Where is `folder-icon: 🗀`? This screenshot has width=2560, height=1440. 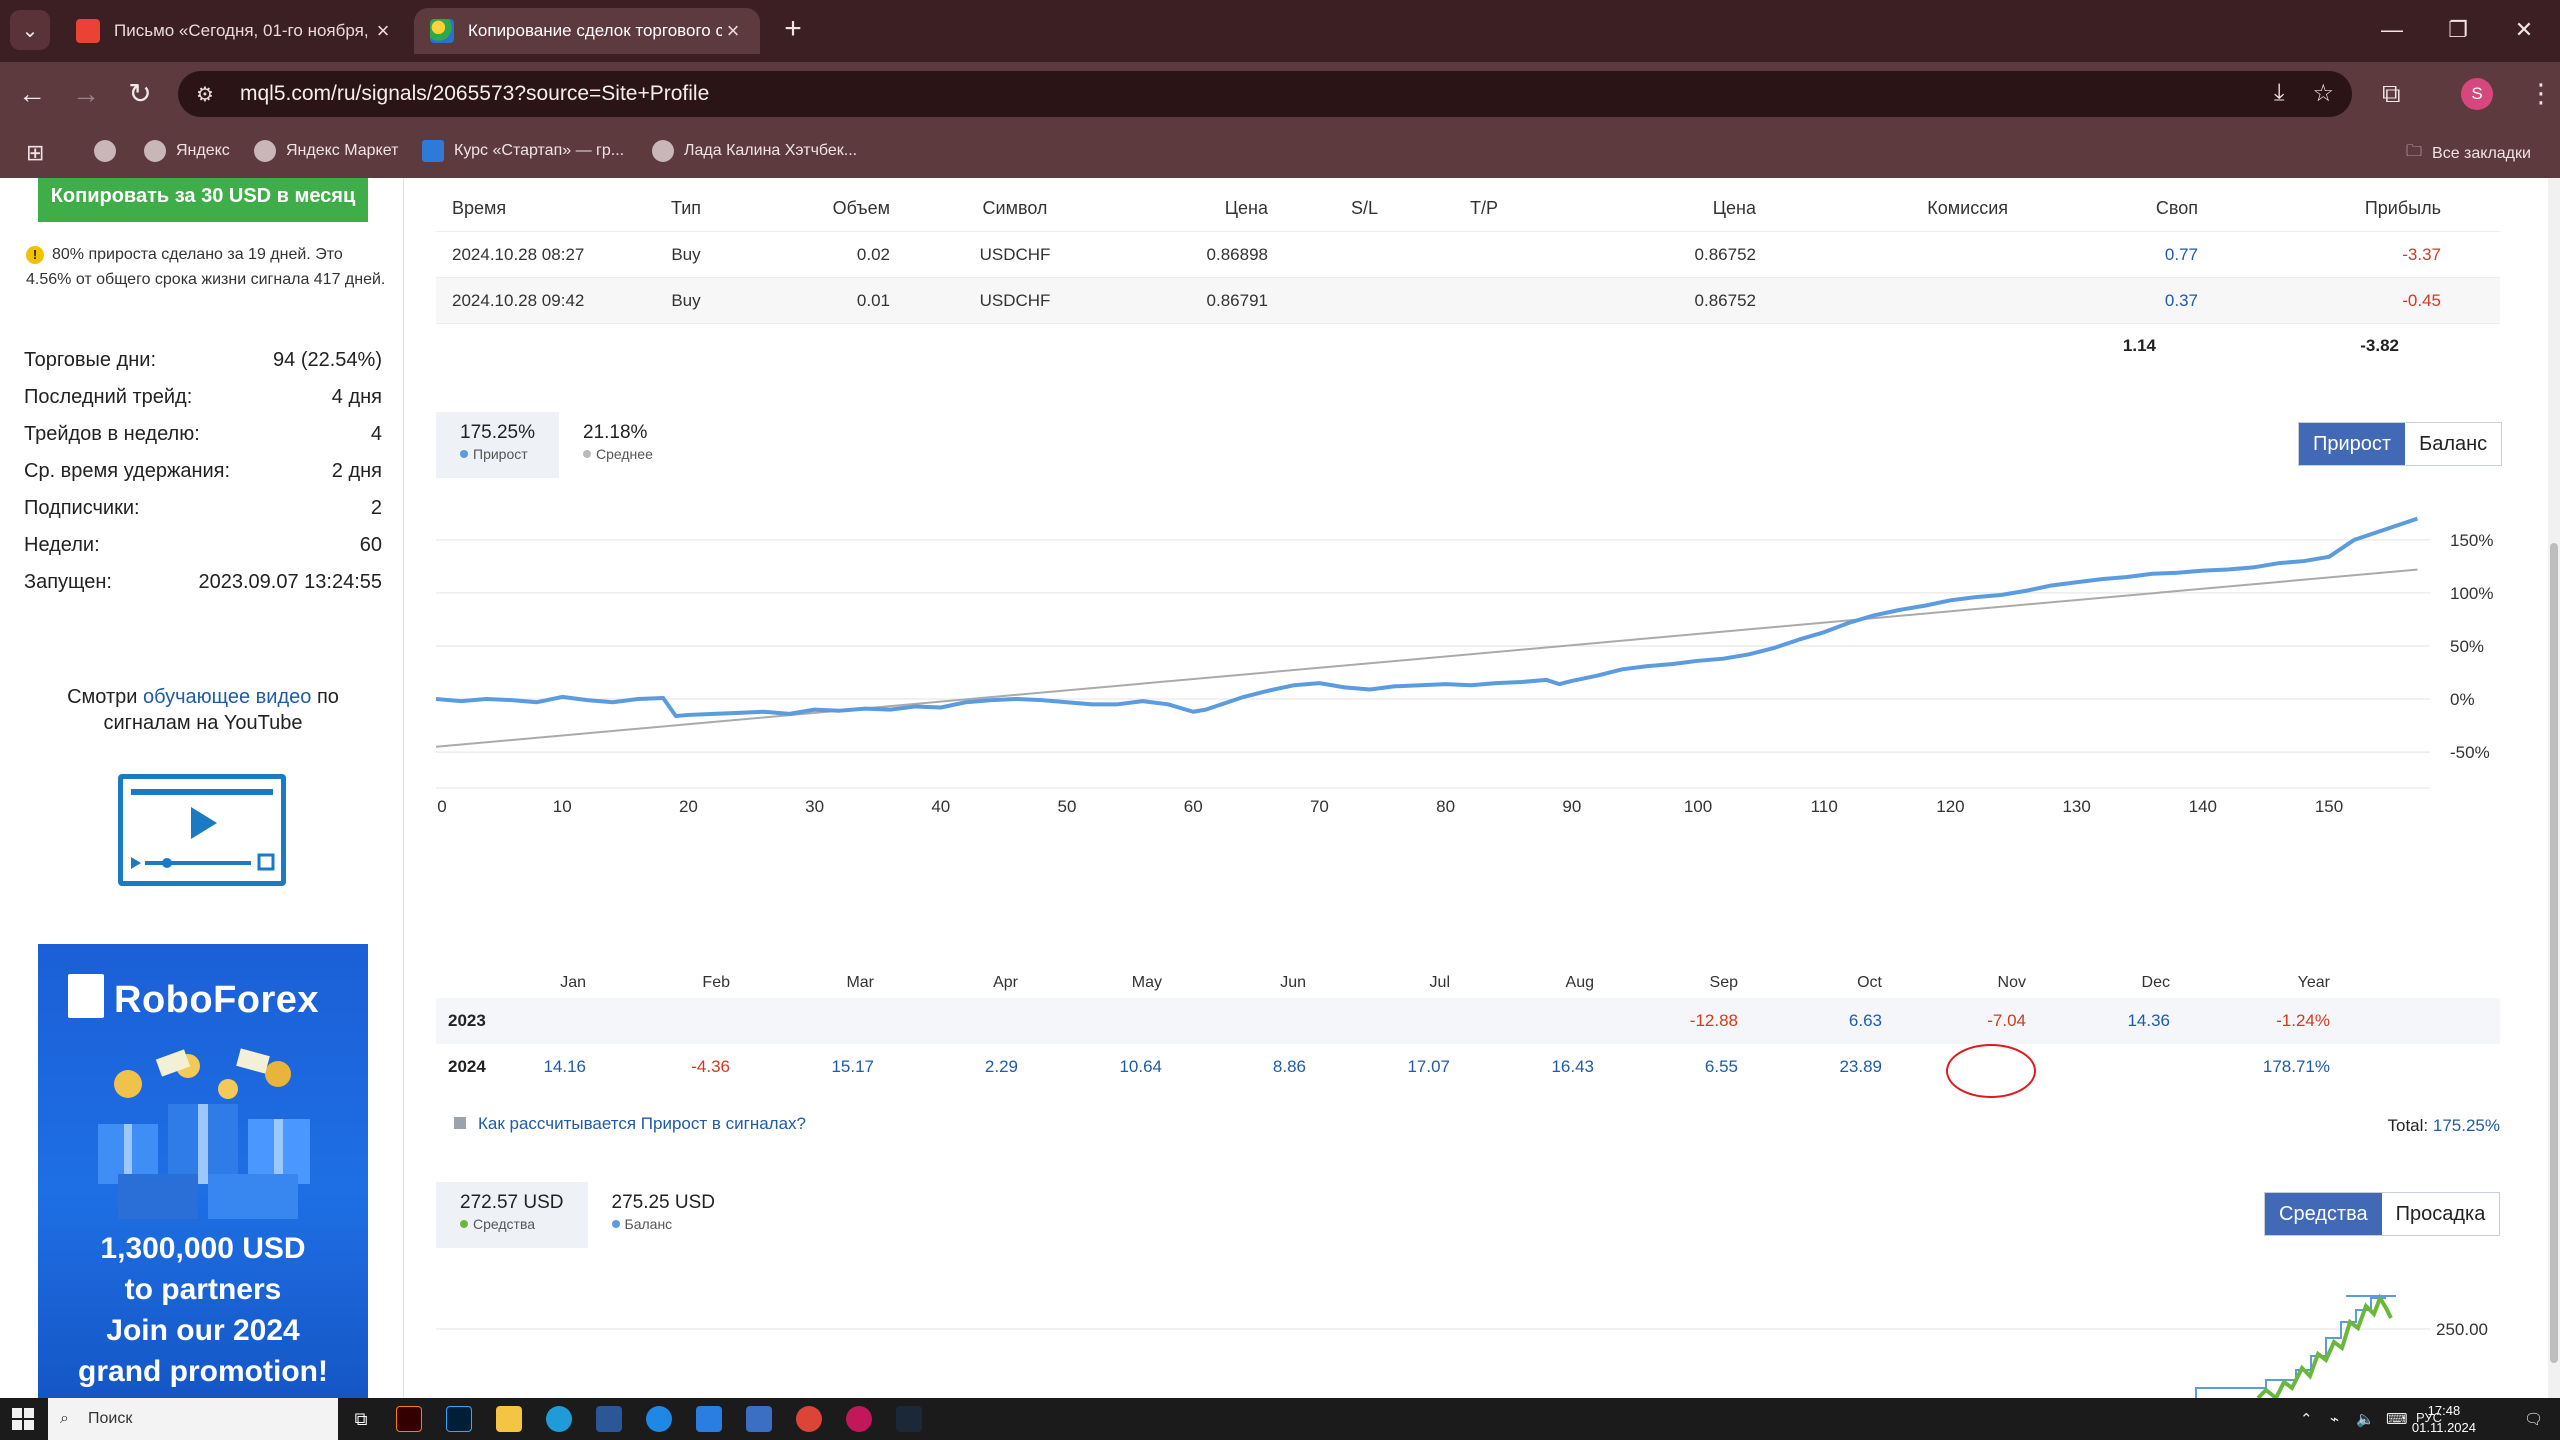 folder-icon: 🗀 is located at coordinates (2414, 151).